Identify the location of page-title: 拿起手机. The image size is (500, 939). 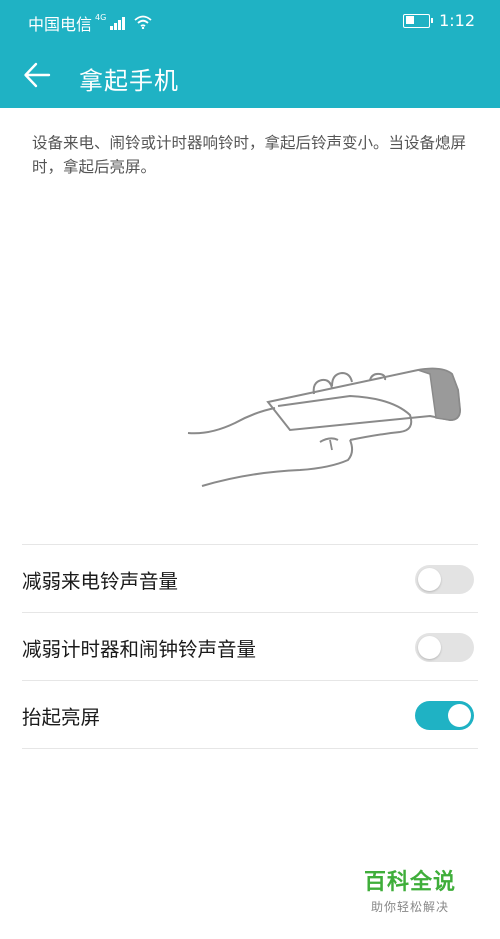
(129, 81).